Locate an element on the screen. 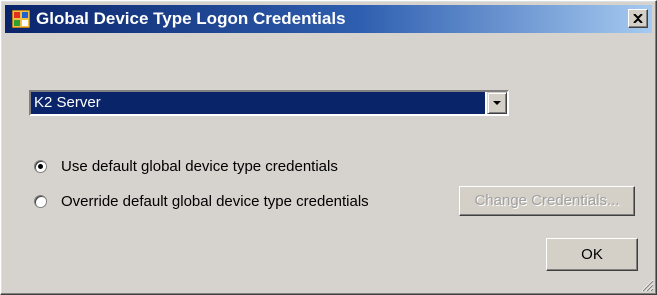 The image size is (657, 295). override-credentials-radio is located at coordinates (40, 201).